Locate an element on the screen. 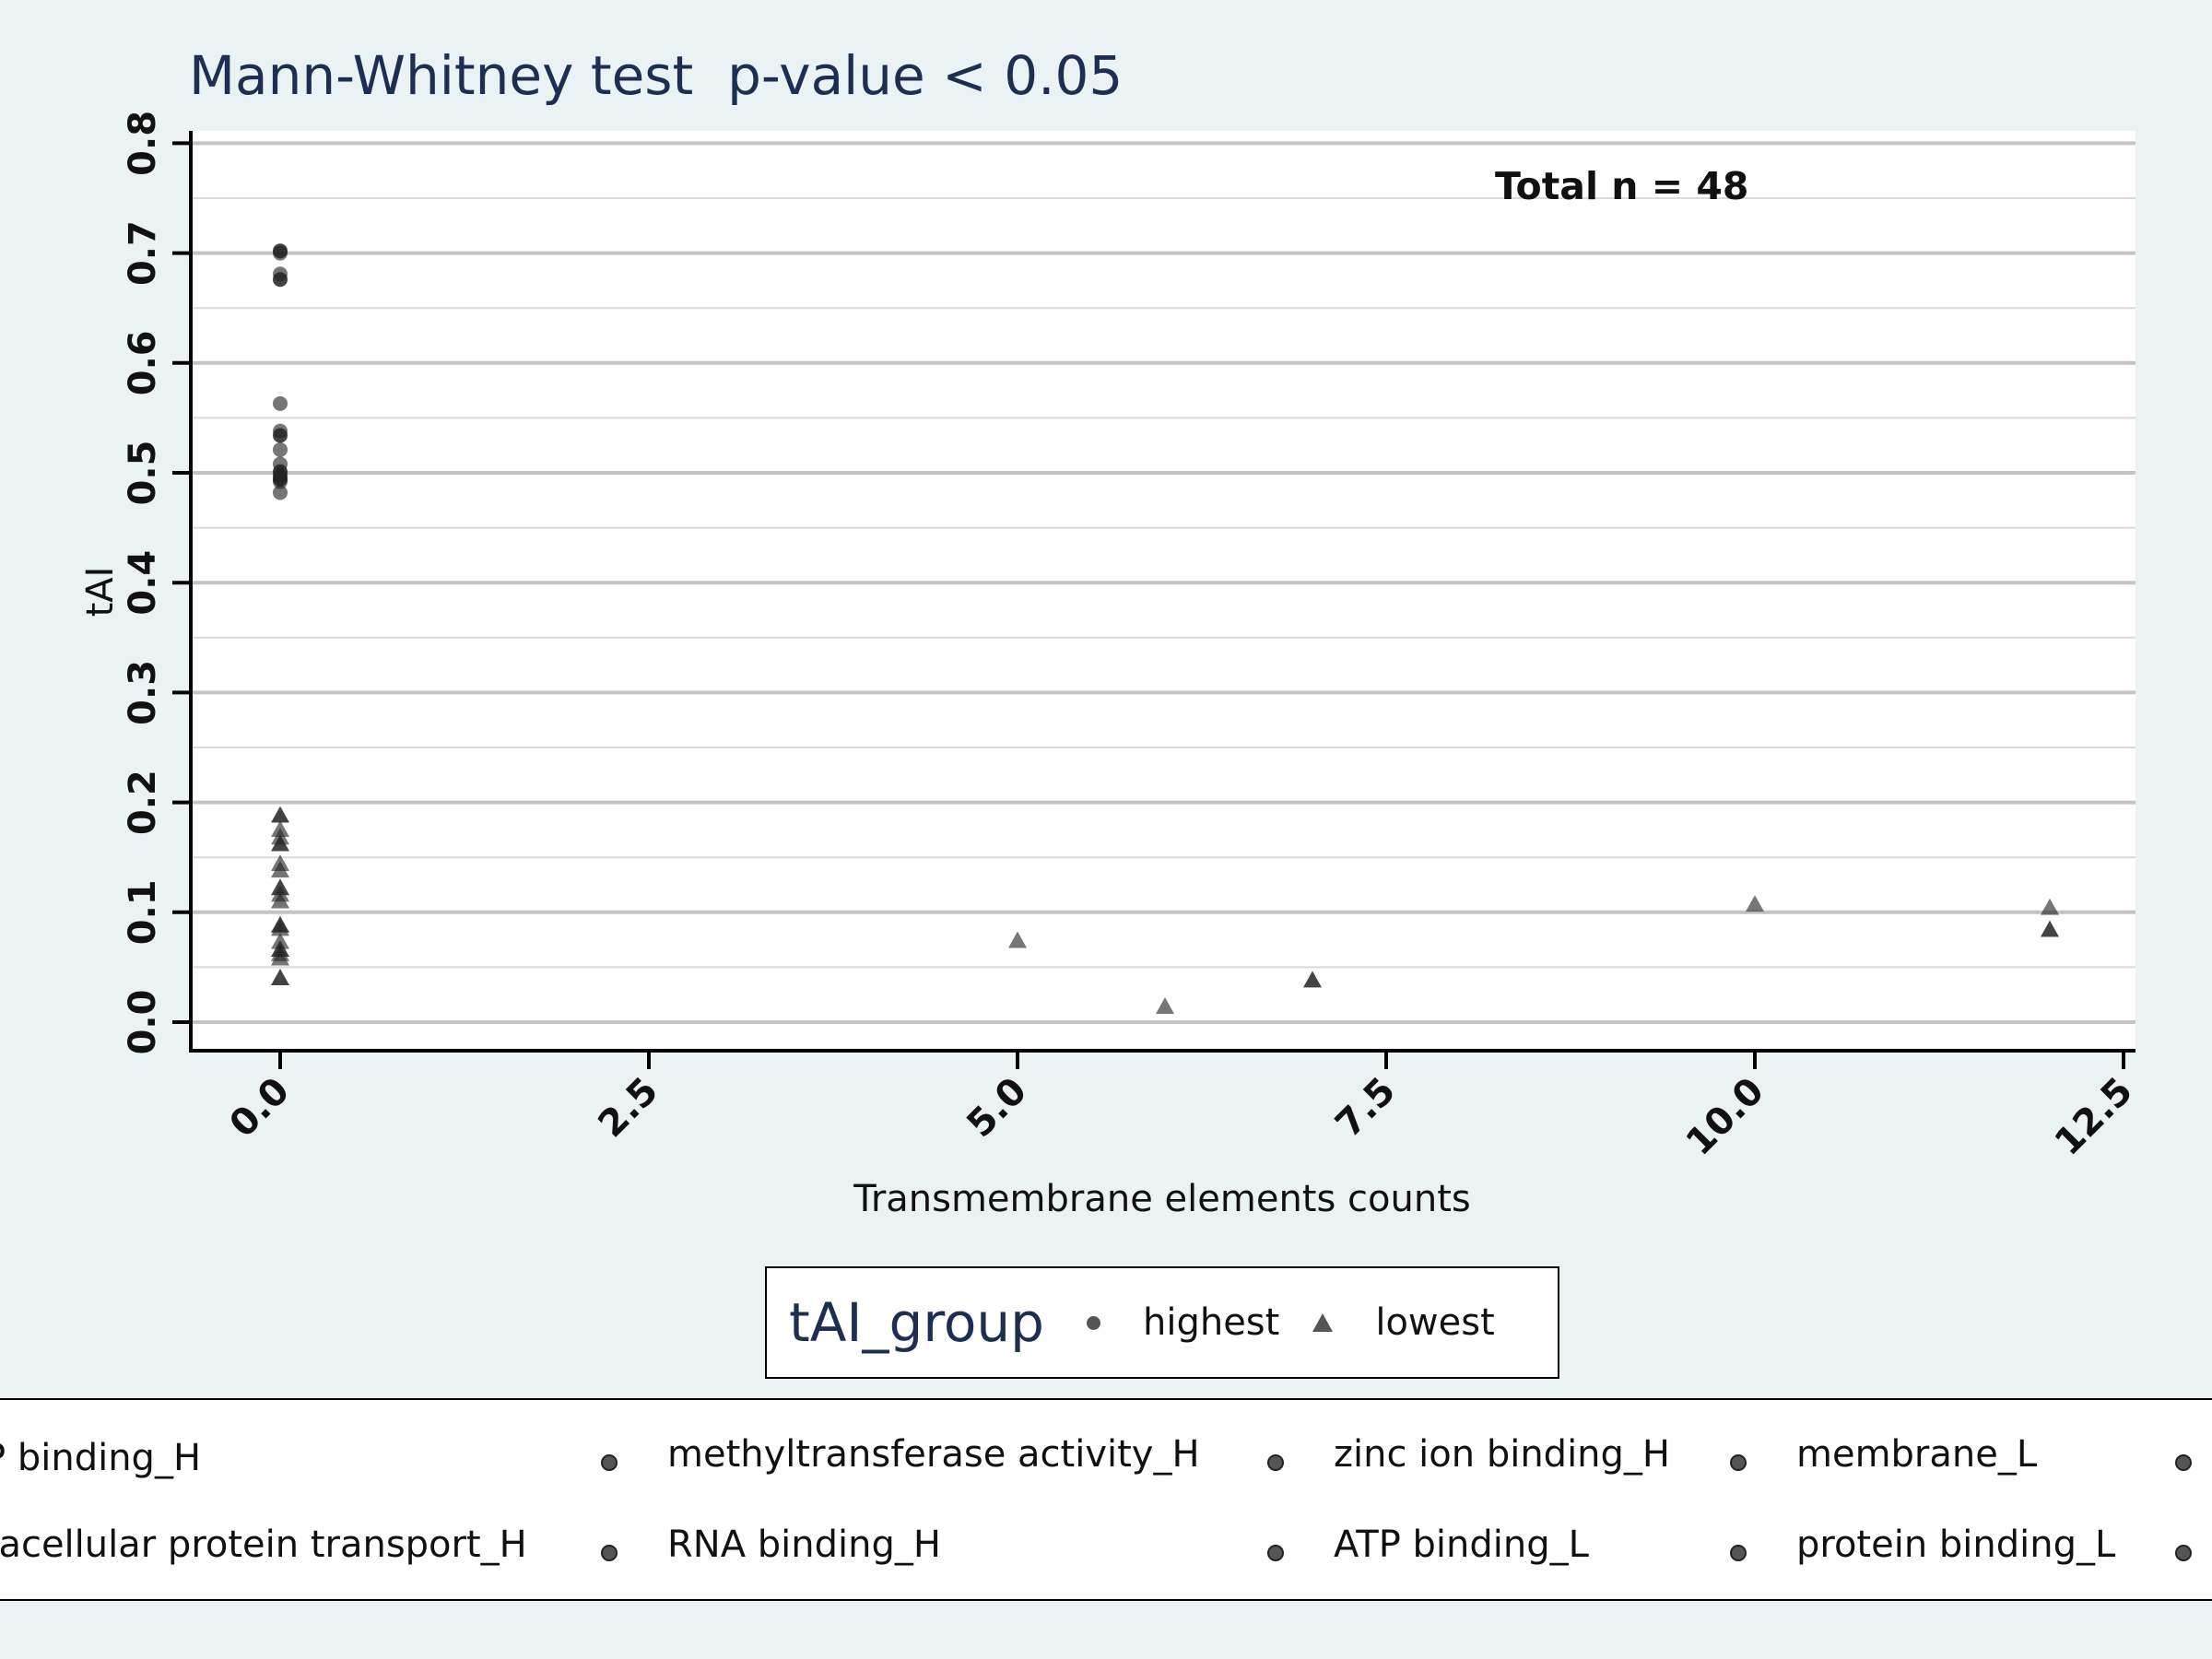 The height and width of the screenshot is (1659, 2212). go-legend-label: racellular protein transport_H is located at coordinates (263, 1545).